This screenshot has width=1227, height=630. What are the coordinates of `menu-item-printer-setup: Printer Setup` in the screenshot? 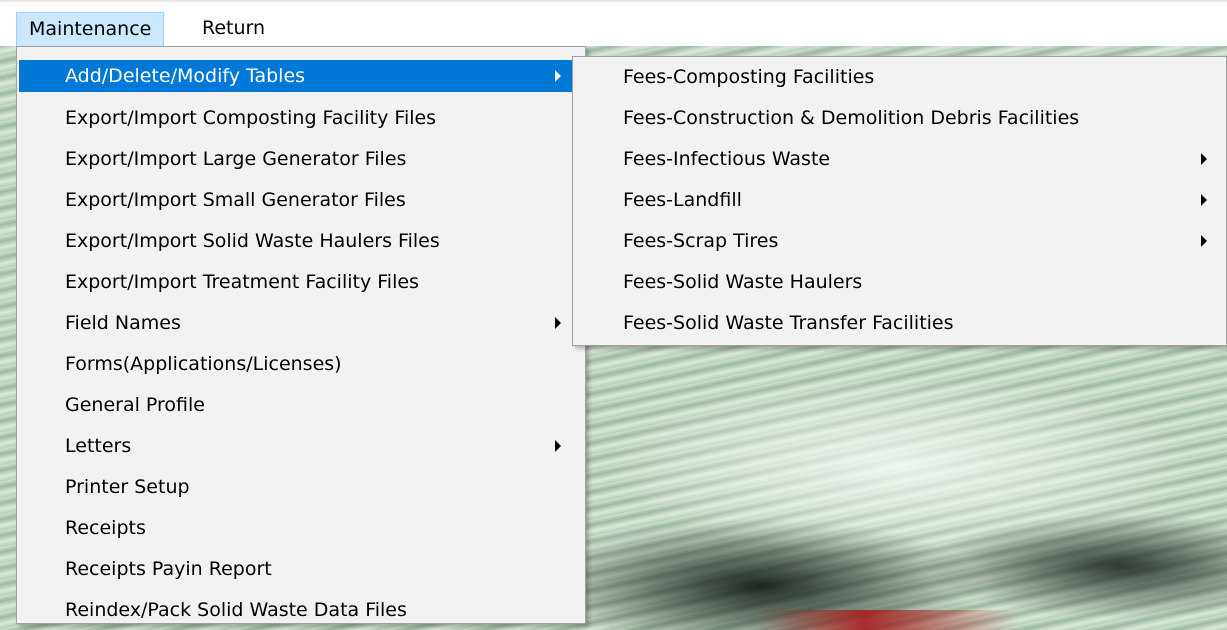 It's located at (297, 487).